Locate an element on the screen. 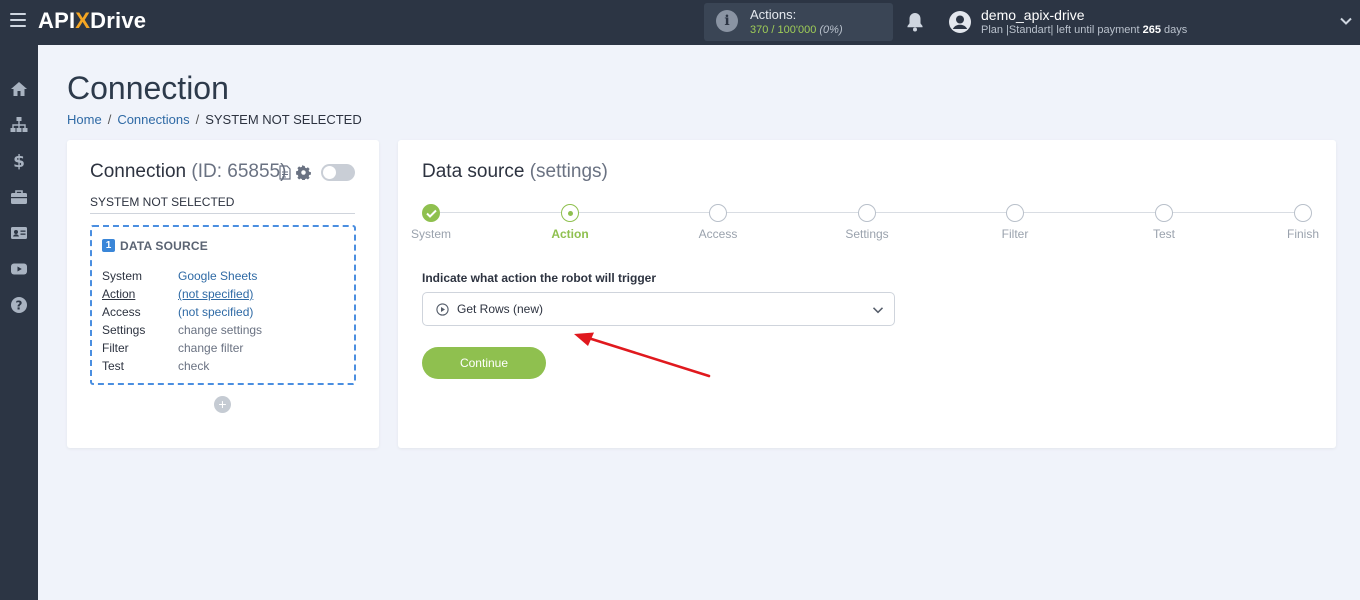  document-icon is located at coordinates (285, 172).